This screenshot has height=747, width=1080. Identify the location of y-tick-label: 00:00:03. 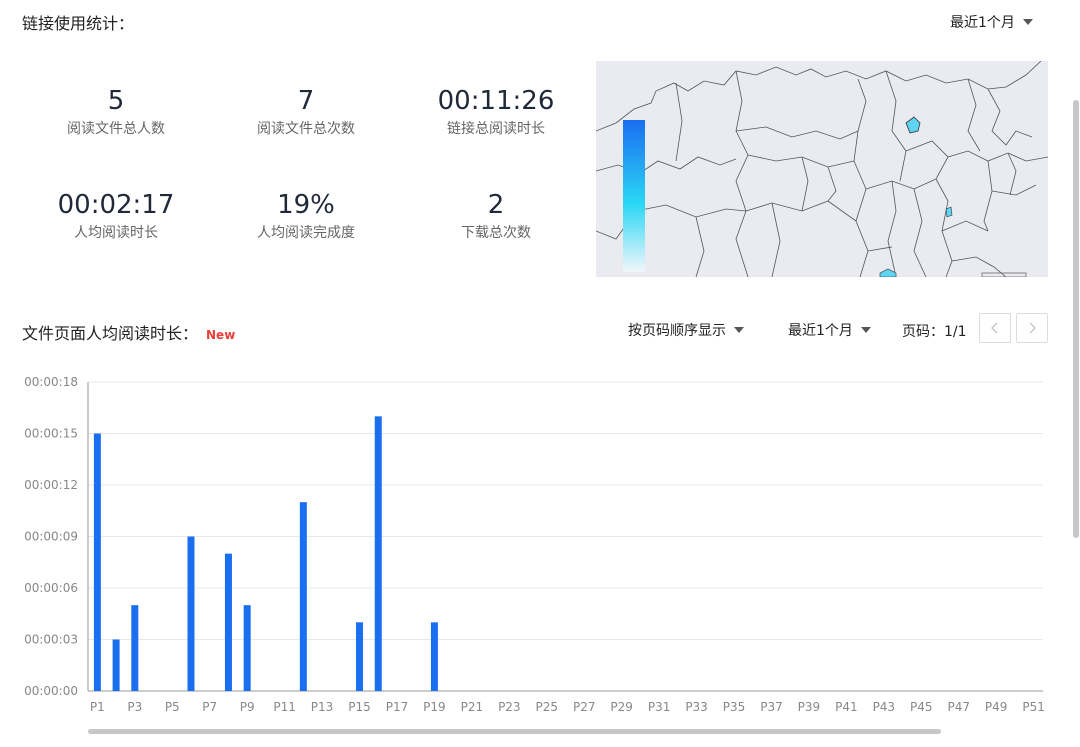
(51, 640).